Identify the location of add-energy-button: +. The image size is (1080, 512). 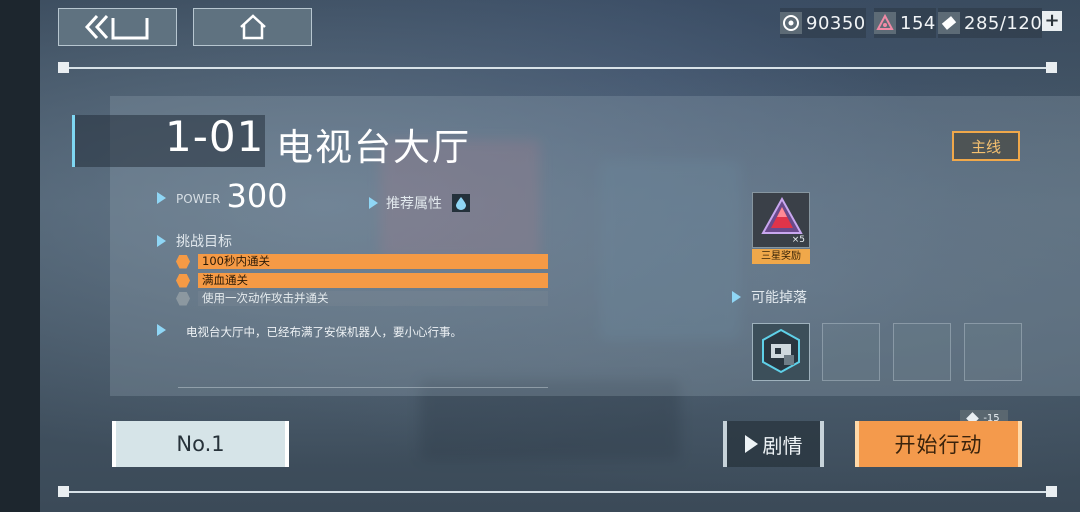
(1052, 21).